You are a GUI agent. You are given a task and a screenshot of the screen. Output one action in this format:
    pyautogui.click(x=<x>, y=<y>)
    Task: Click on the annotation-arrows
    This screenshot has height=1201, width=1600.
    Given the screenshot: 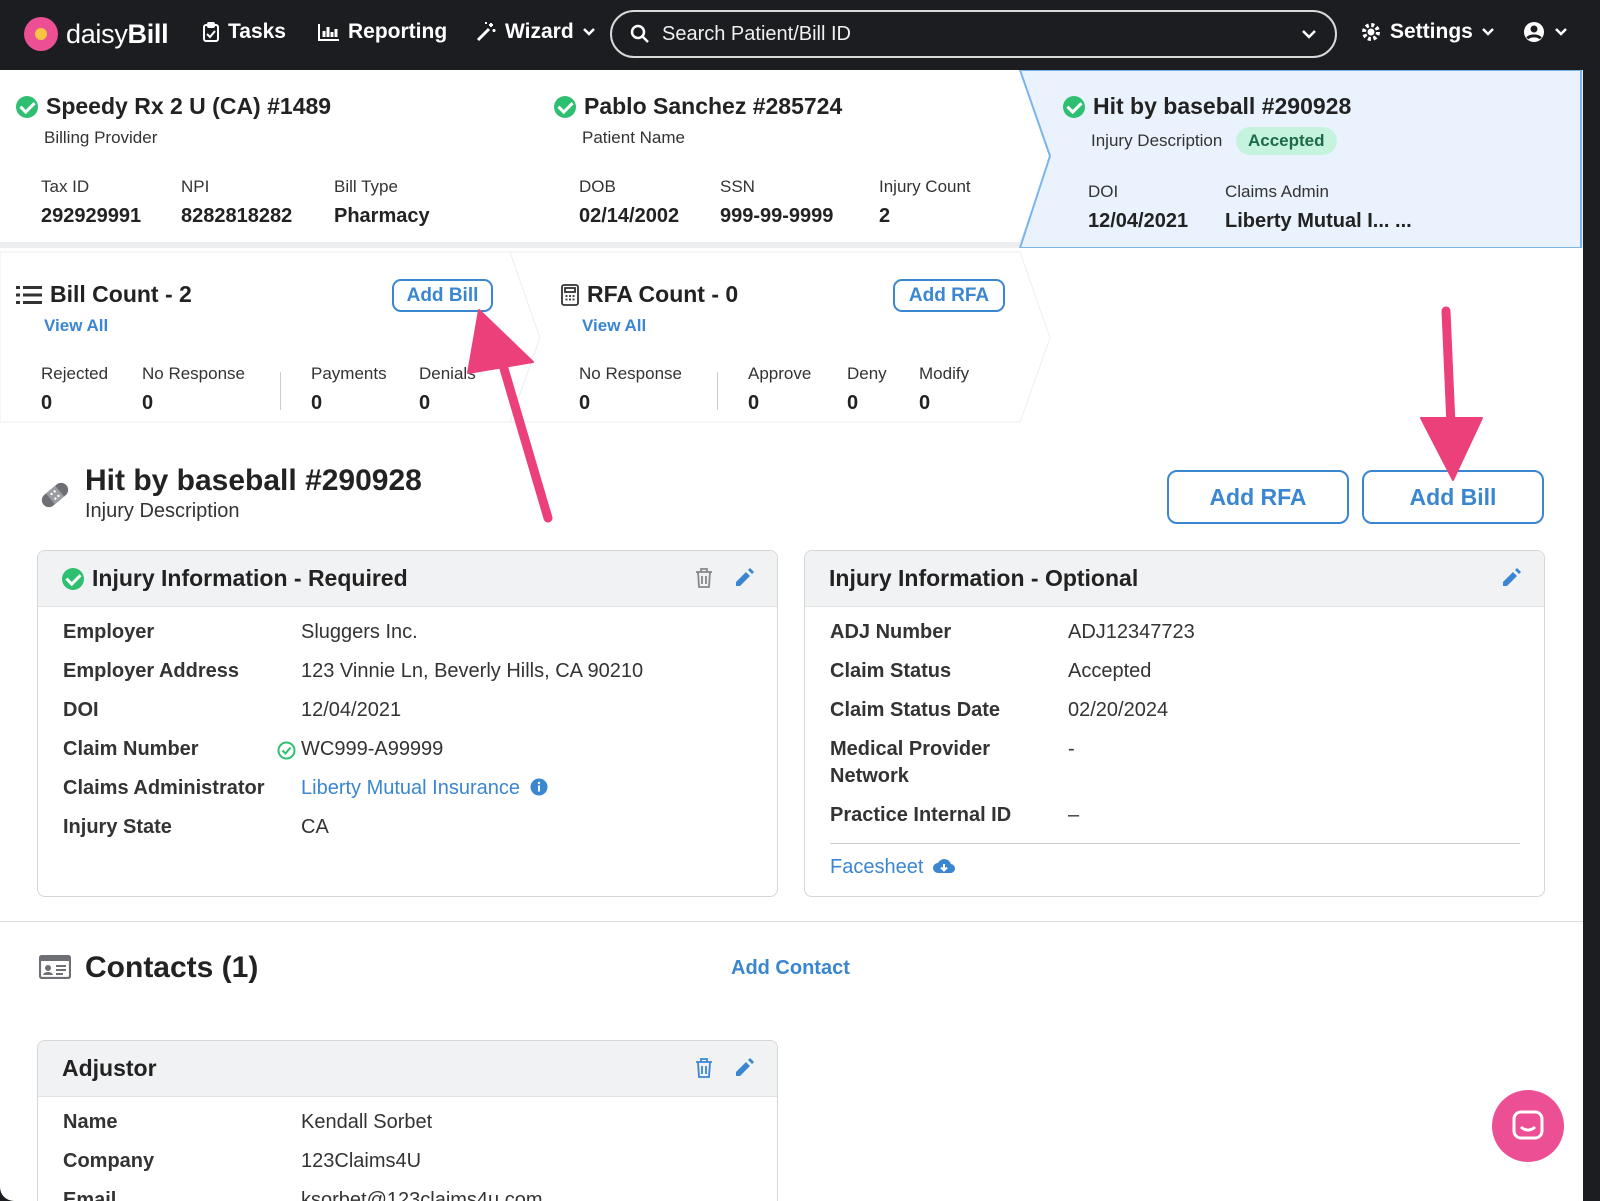 What is the action you would take?
    pyautogui.click(x=975, y=414)
    